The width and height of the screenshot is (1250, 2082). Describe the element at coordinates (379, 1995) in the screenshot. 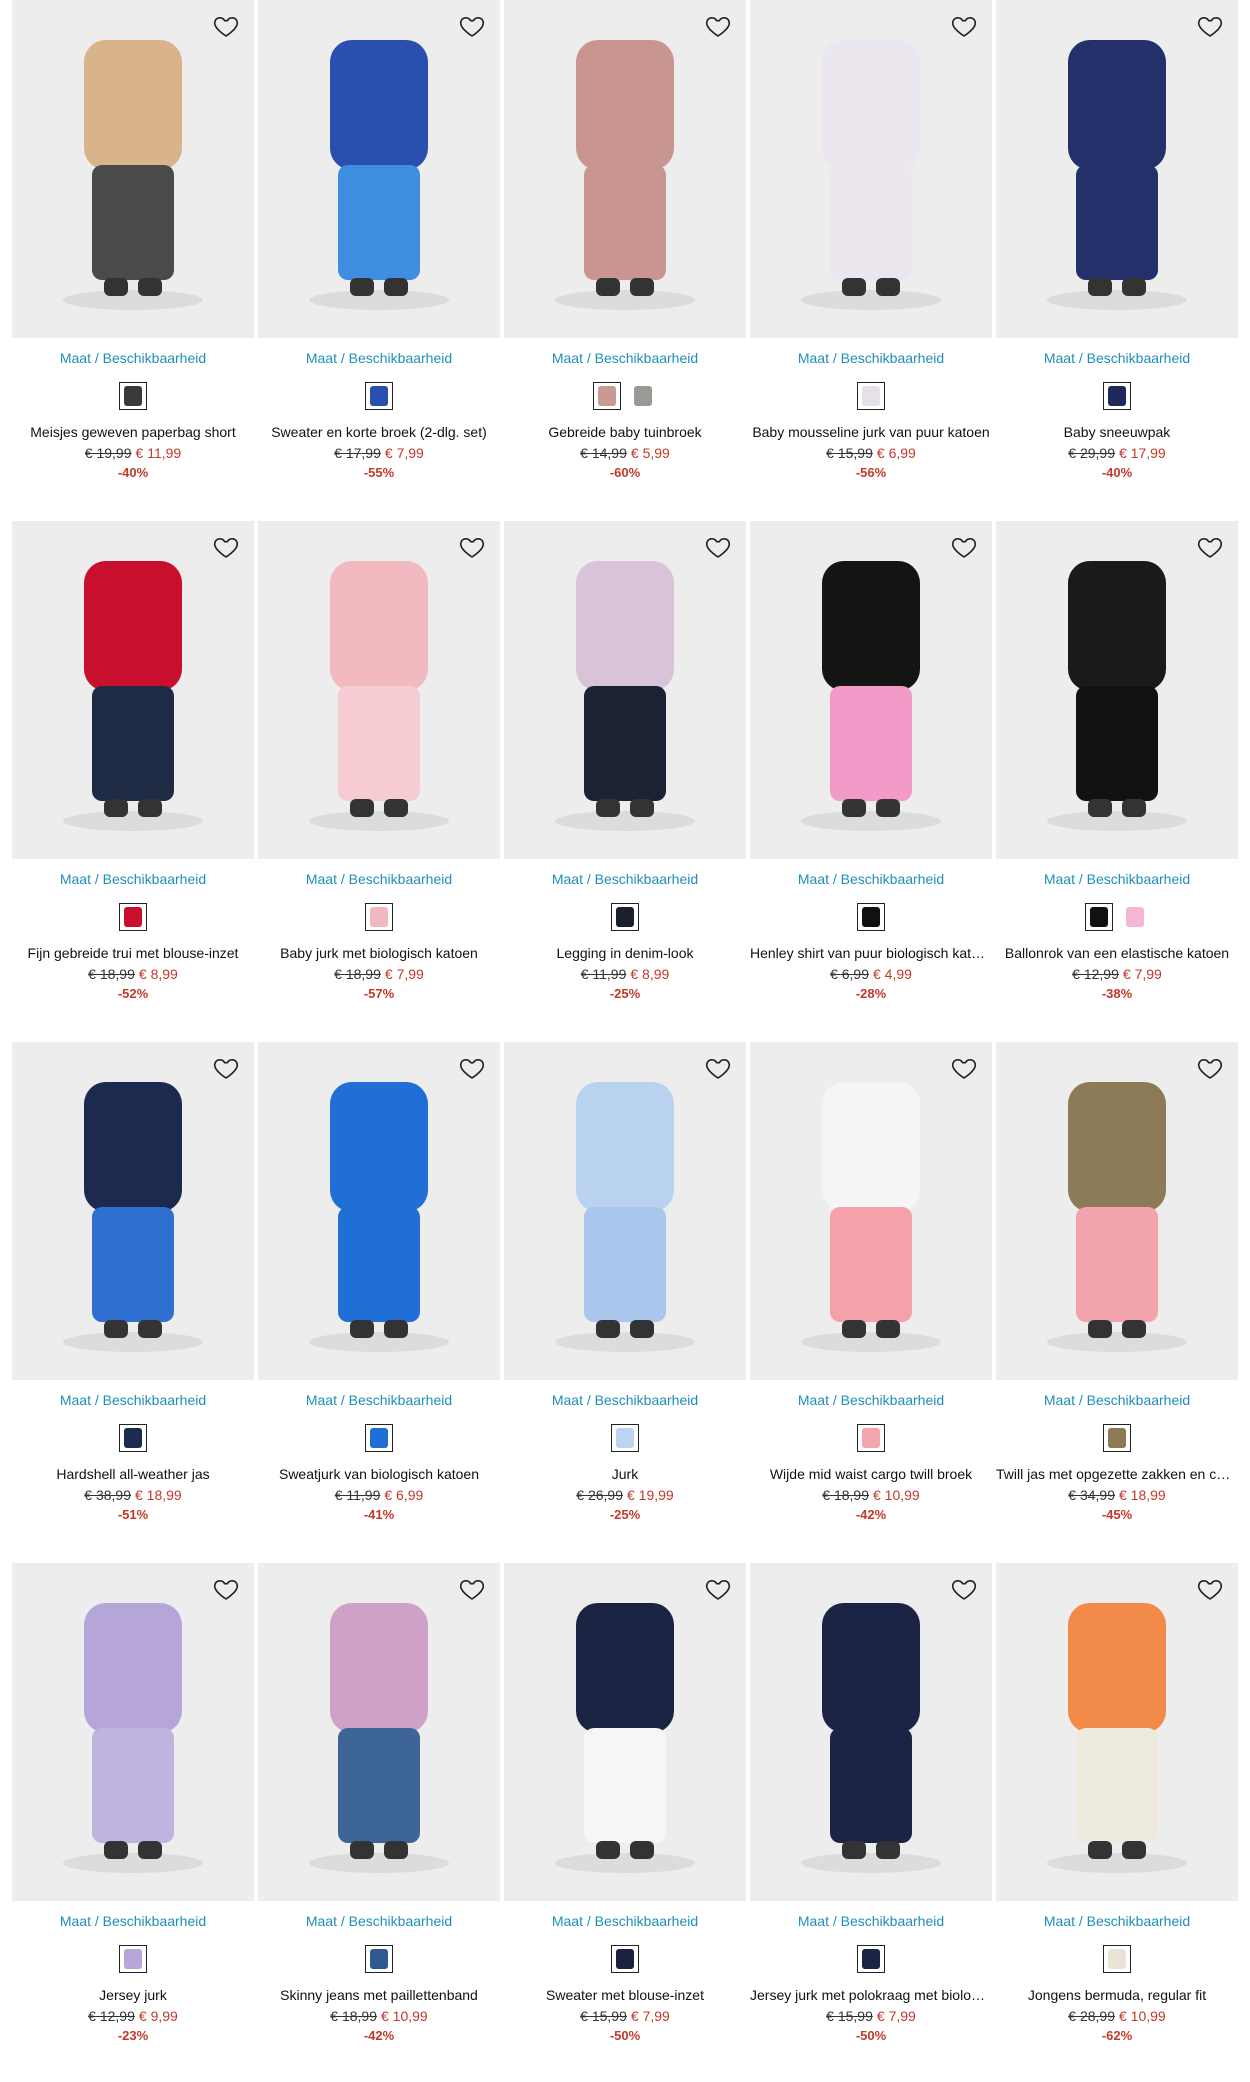

I see `product-name: Skinny jeans met paillettenband` at that location.